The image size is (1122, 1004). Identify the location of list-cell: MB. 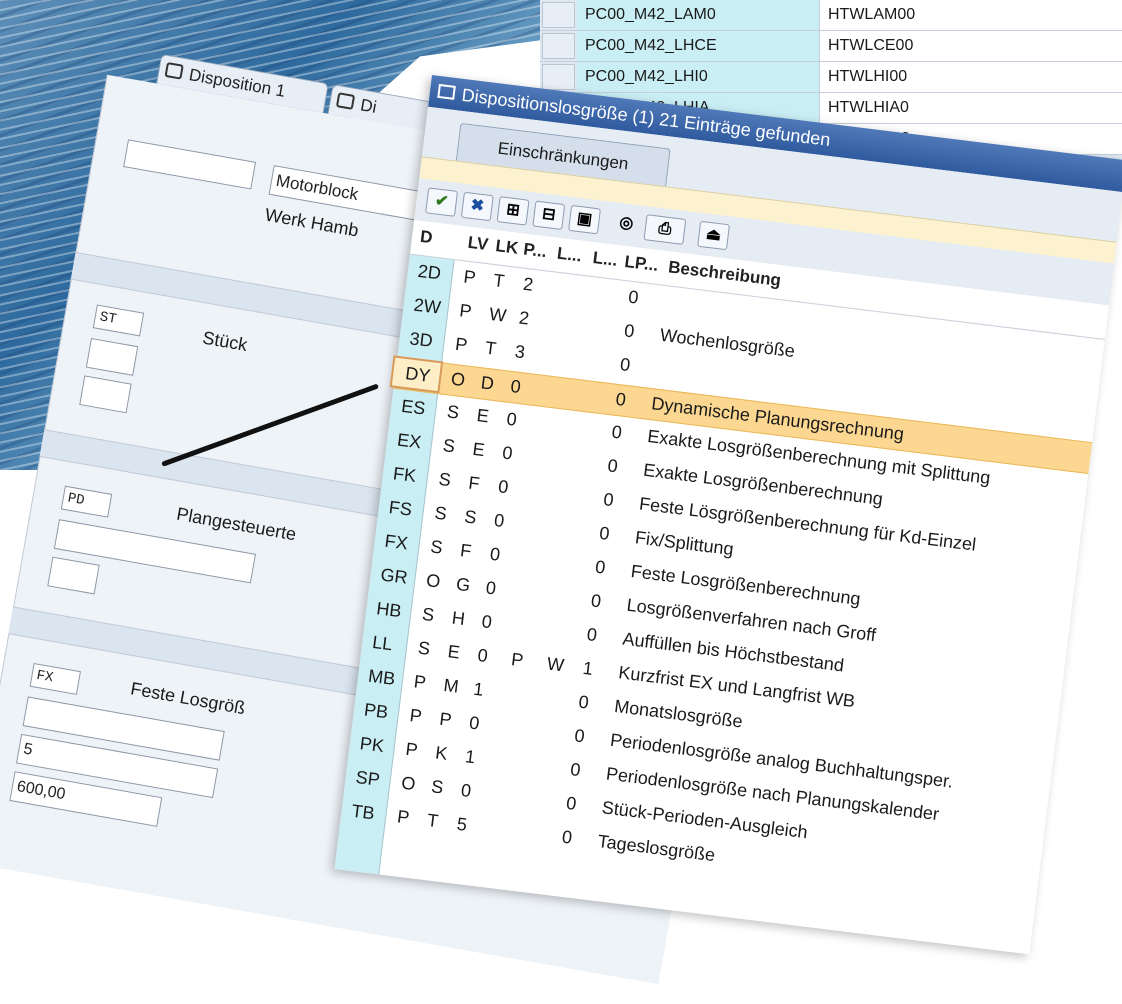
(382, 677).